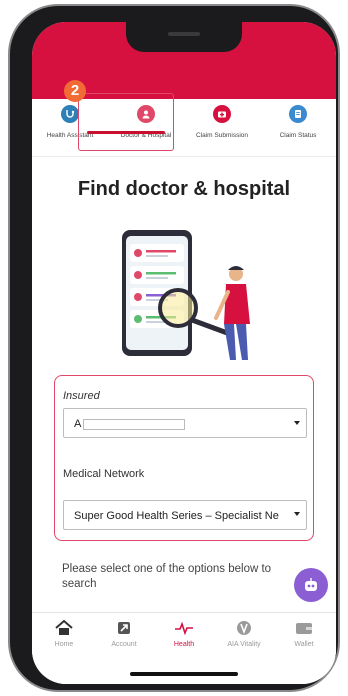  I want to click on find-doctor-illustration, so click(186, 295).